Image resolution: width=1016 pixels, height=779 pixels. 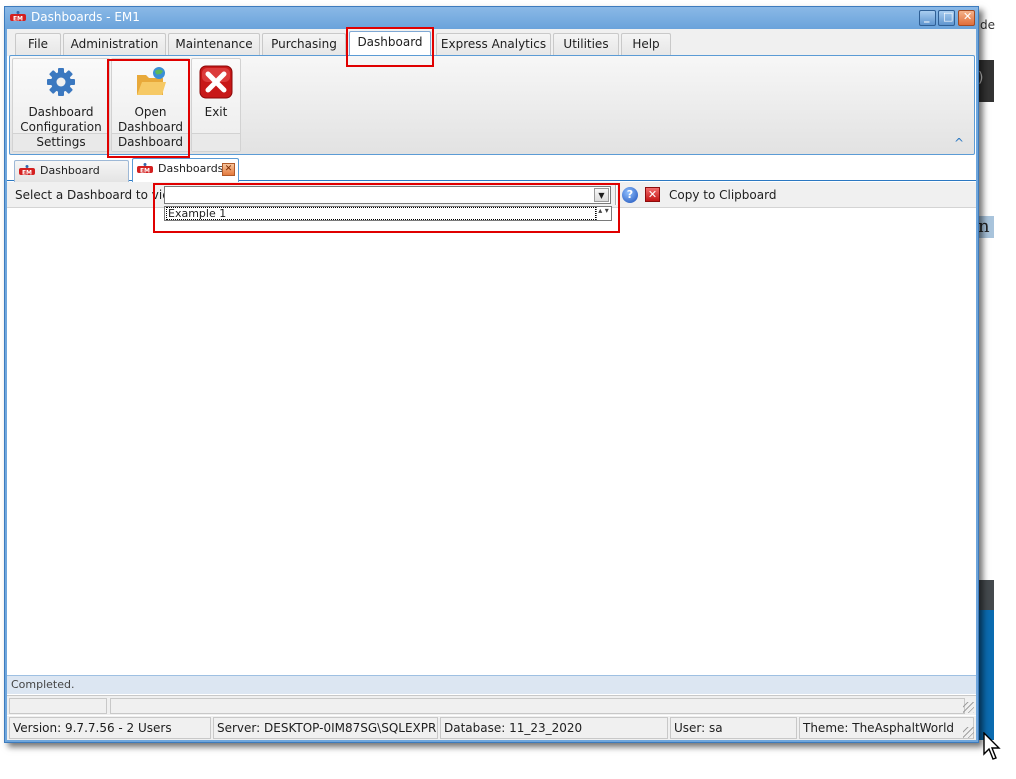 I want to click on tab-close-icon: ✕, so click(x=228, y=169).